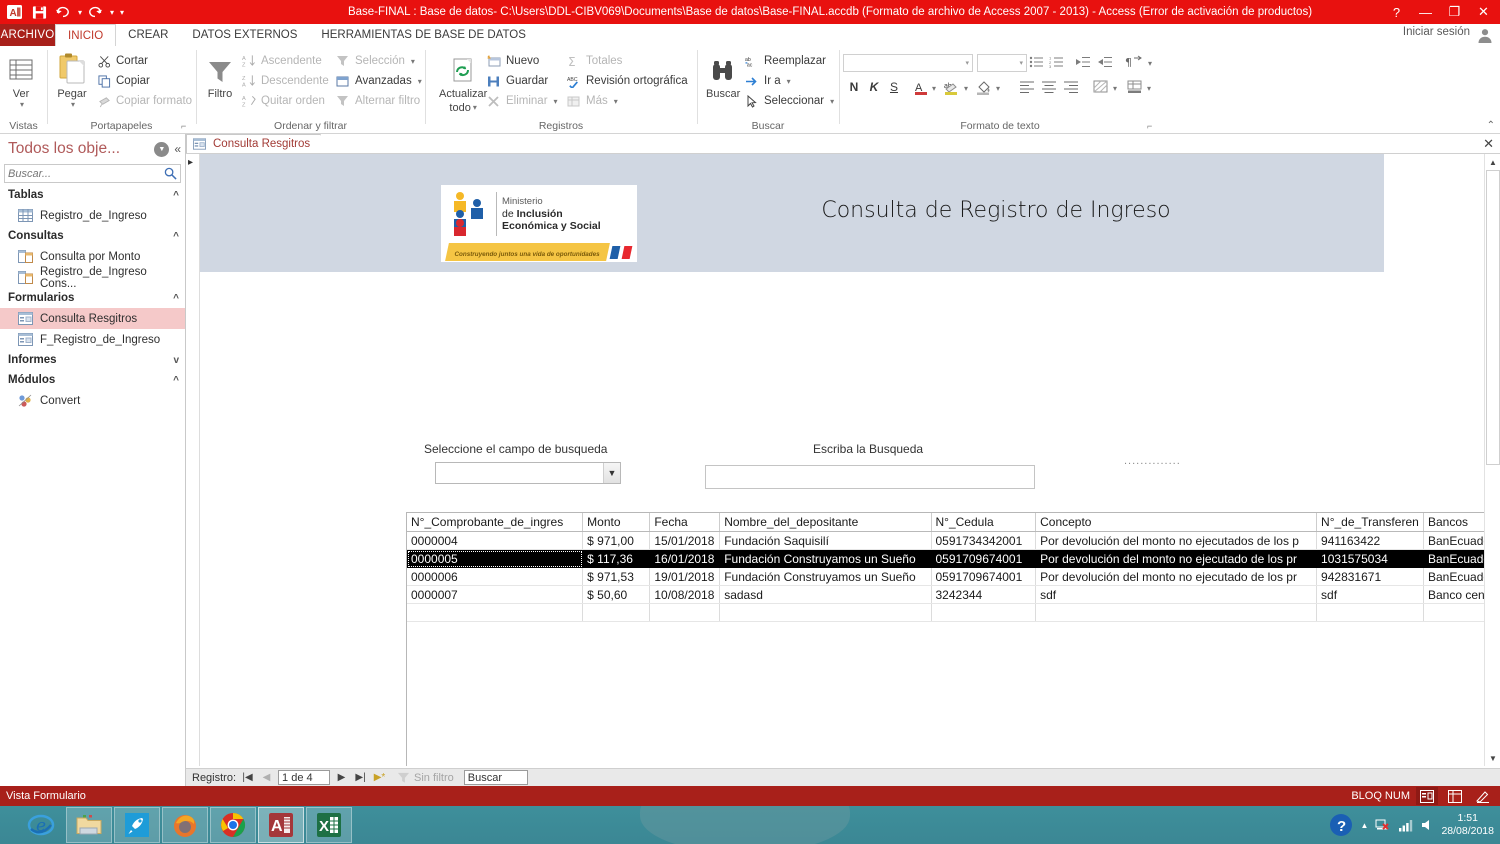  Describe the element at coordinates (616, 522) in the screenshot. I see `column-header-monto: Monto` at that location.